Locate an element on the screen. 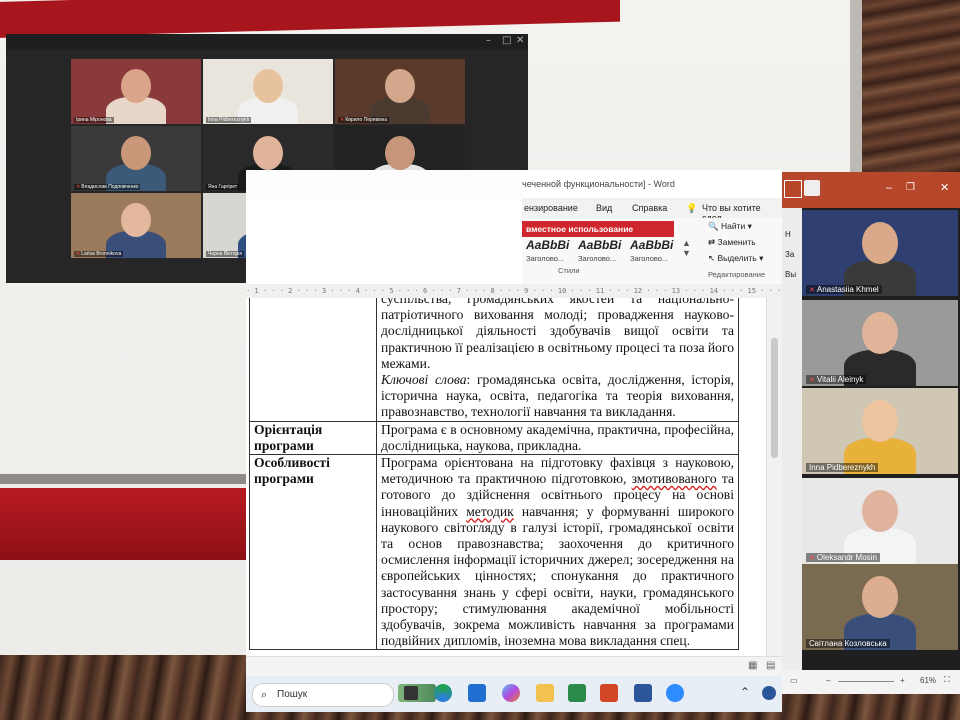 The width and height of the screenshot is (960, 720). search-icon: ⌕ is located at coordinates (264, 695).